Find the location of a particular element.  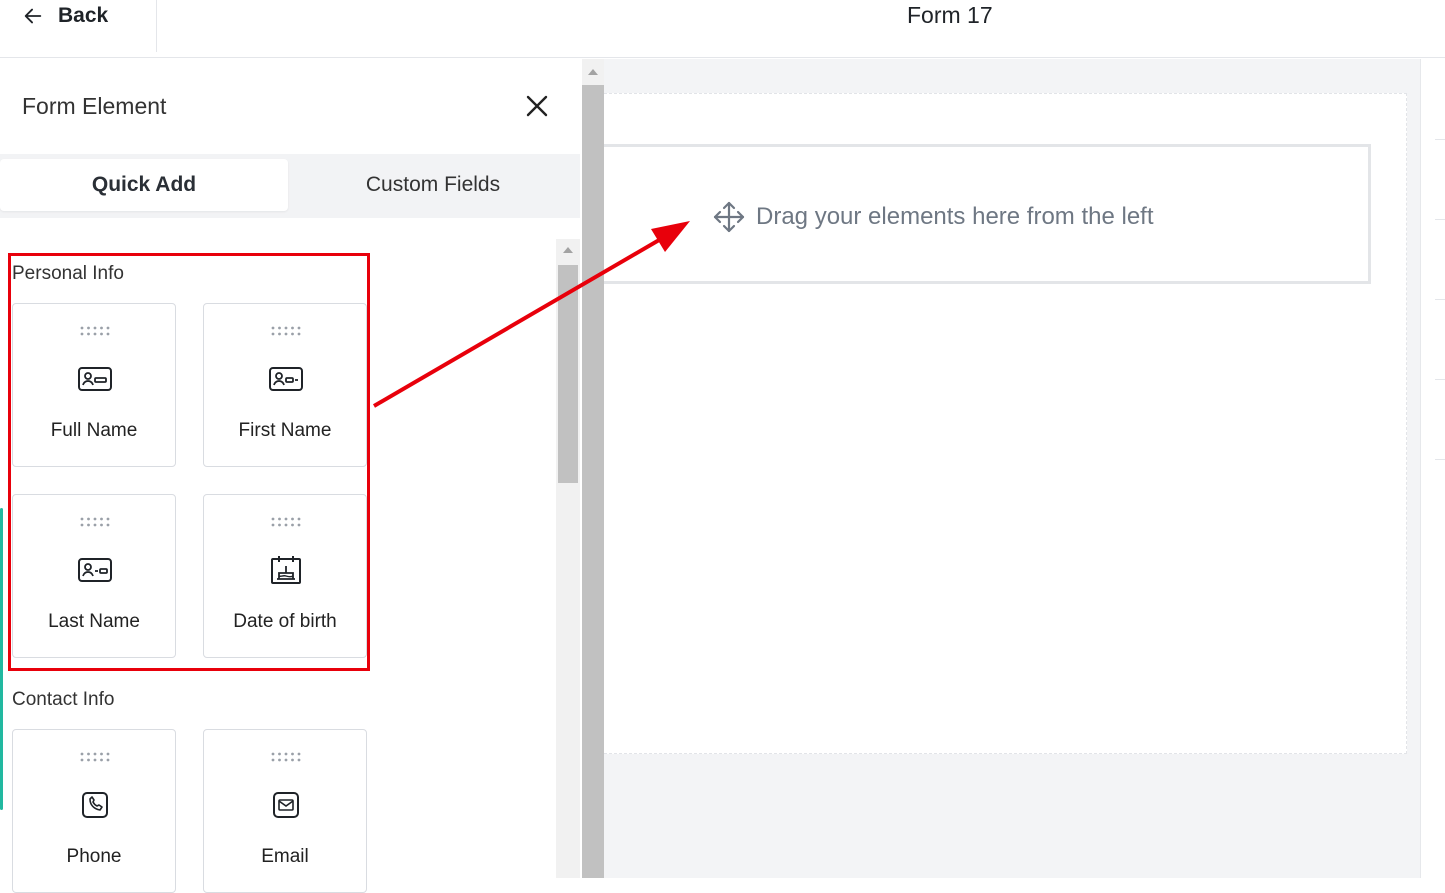

header-divider is located at coordinates (156, 26).